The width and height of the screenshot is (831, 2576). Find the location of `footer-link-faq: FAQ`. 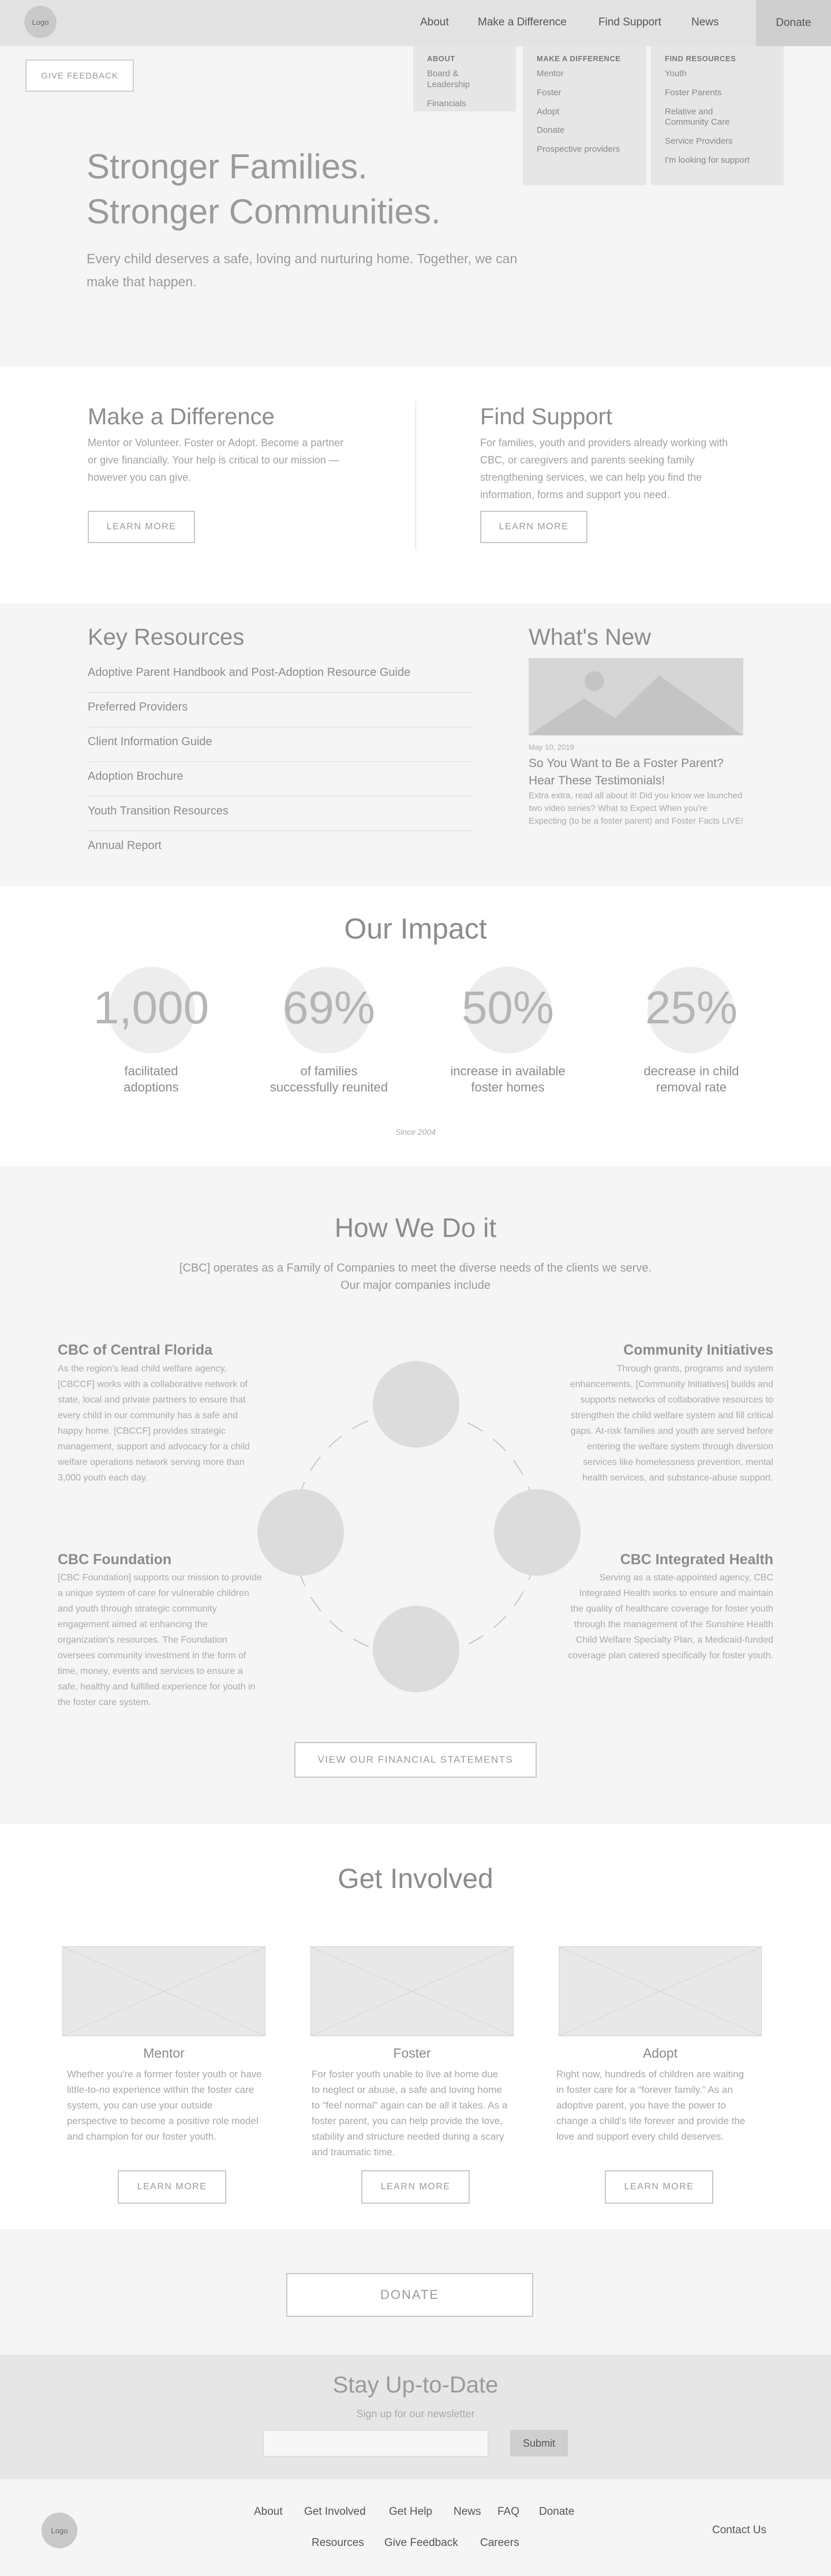

footer-link-faq: FAQ is located at coordinates (508, 2512).